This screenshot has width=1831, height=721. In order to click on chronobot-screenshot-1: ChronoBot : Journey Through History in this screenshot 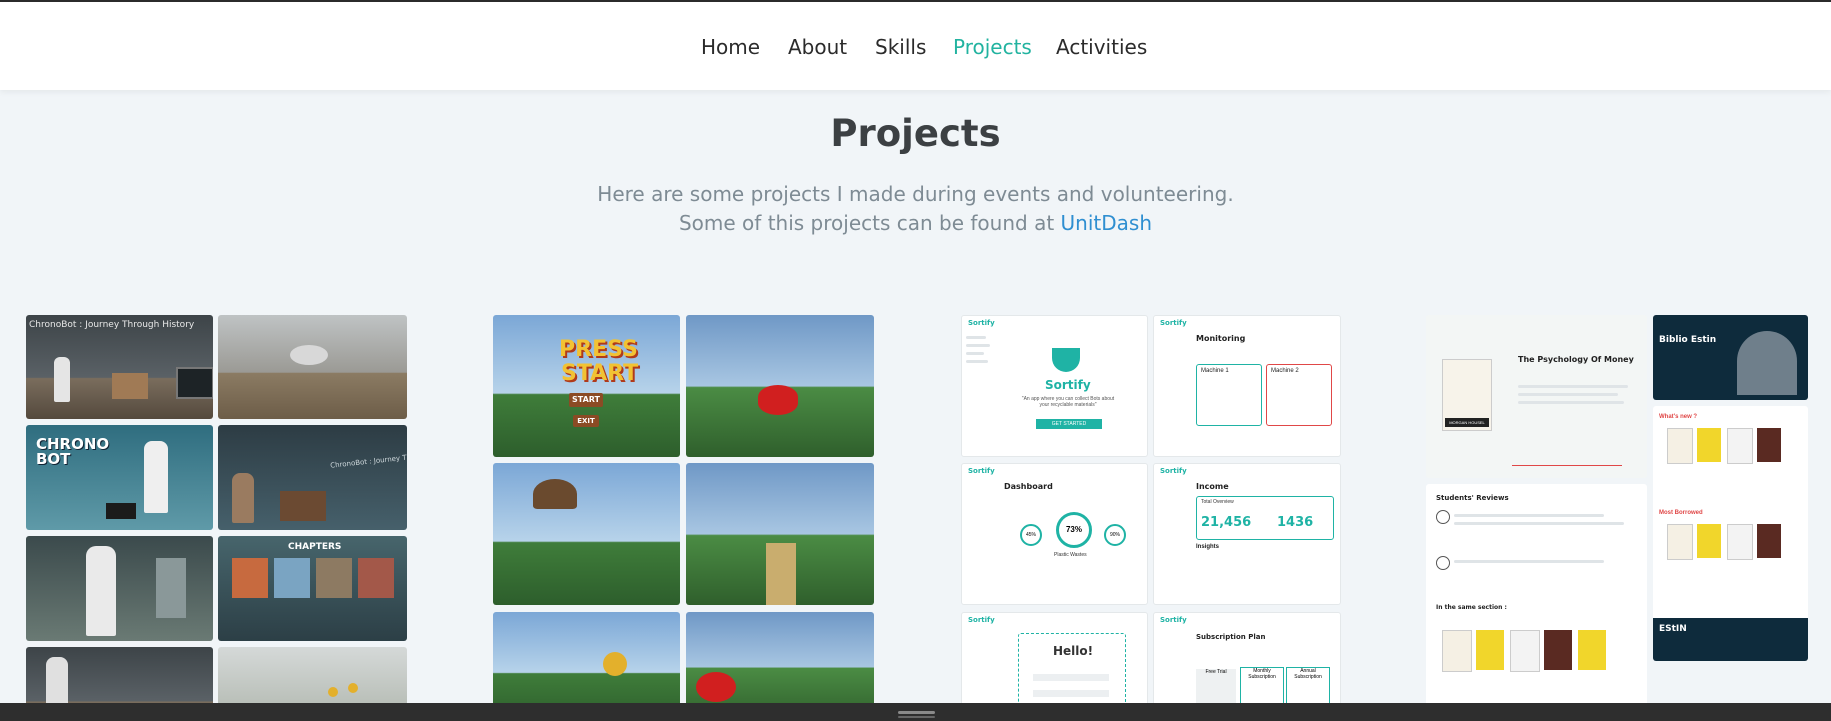, I will do `click(119, 367)`.